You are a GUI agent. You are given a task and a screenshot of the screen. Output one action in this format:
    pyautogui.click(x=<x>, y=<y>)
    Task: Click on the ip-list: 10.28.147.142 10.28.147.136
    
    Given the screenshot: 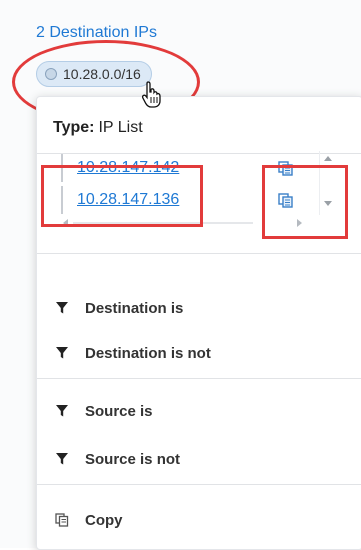 What is the action you would take?
    pyautogui.click(x=199, y=190)
    